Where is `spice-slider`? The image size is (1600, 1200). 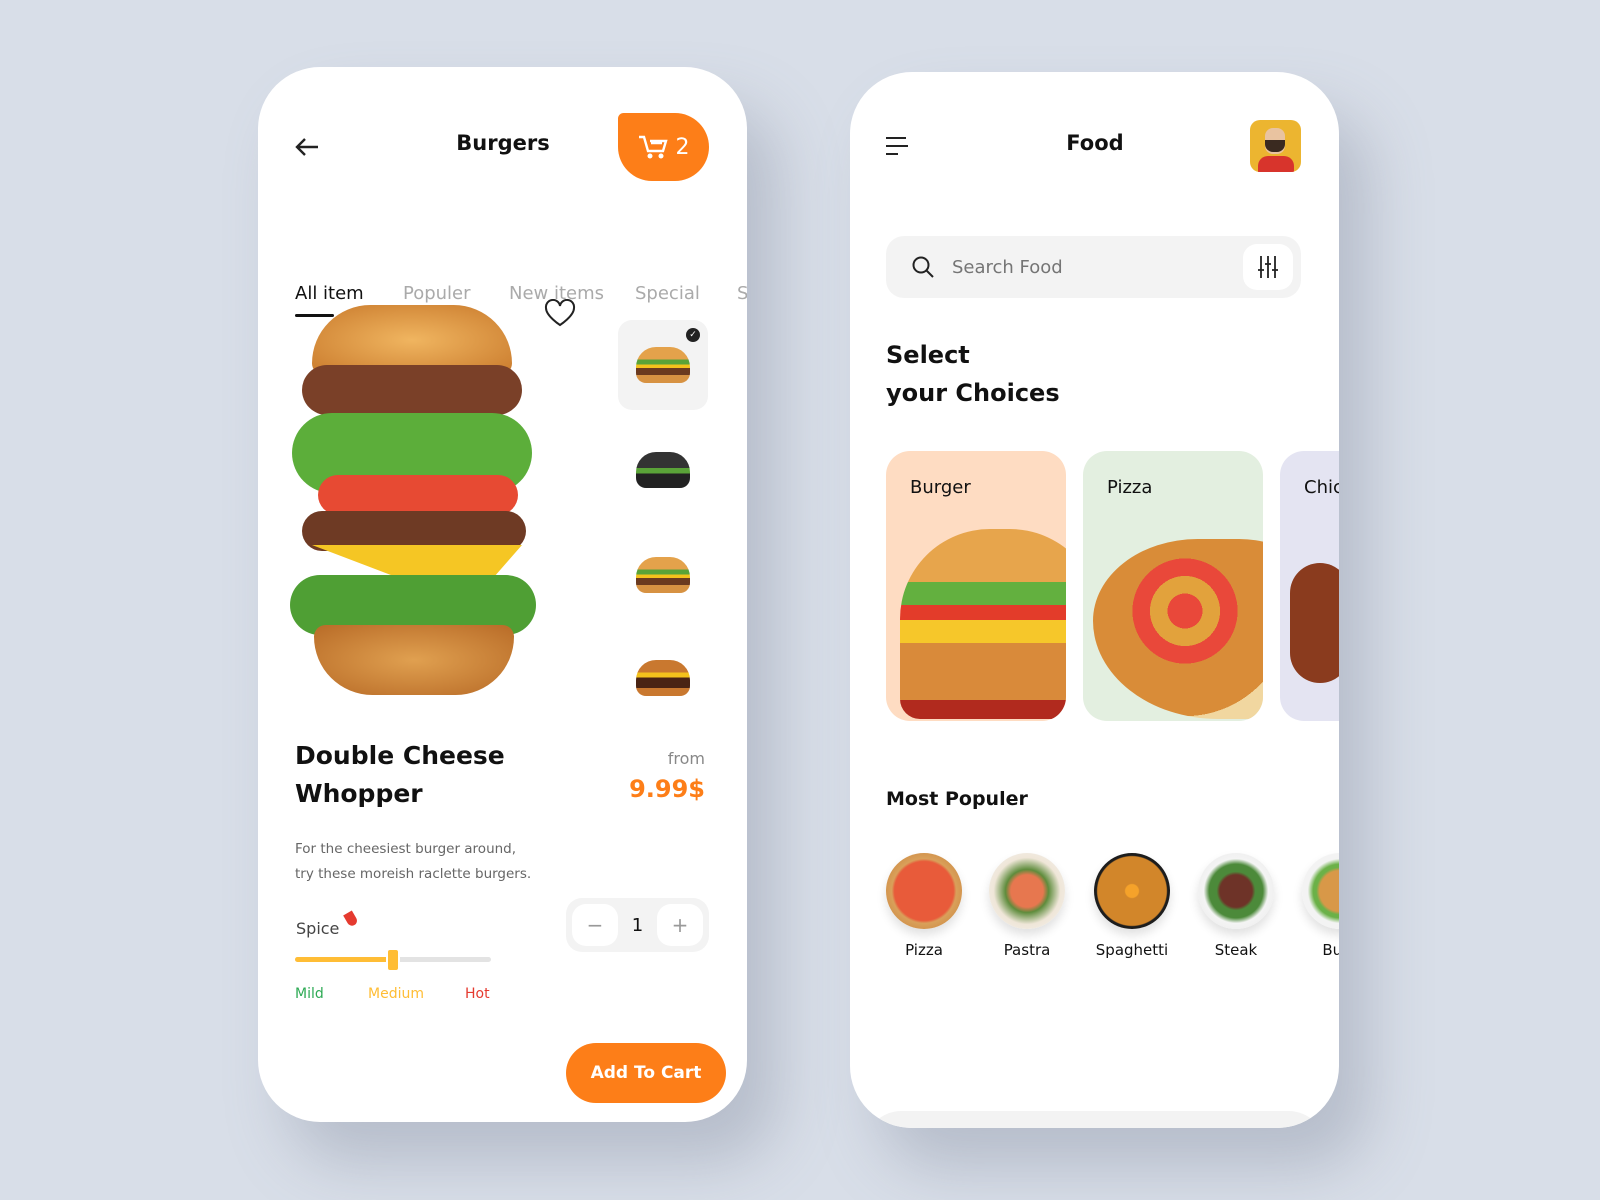
spice-slider is located at coordinates (393, 960).